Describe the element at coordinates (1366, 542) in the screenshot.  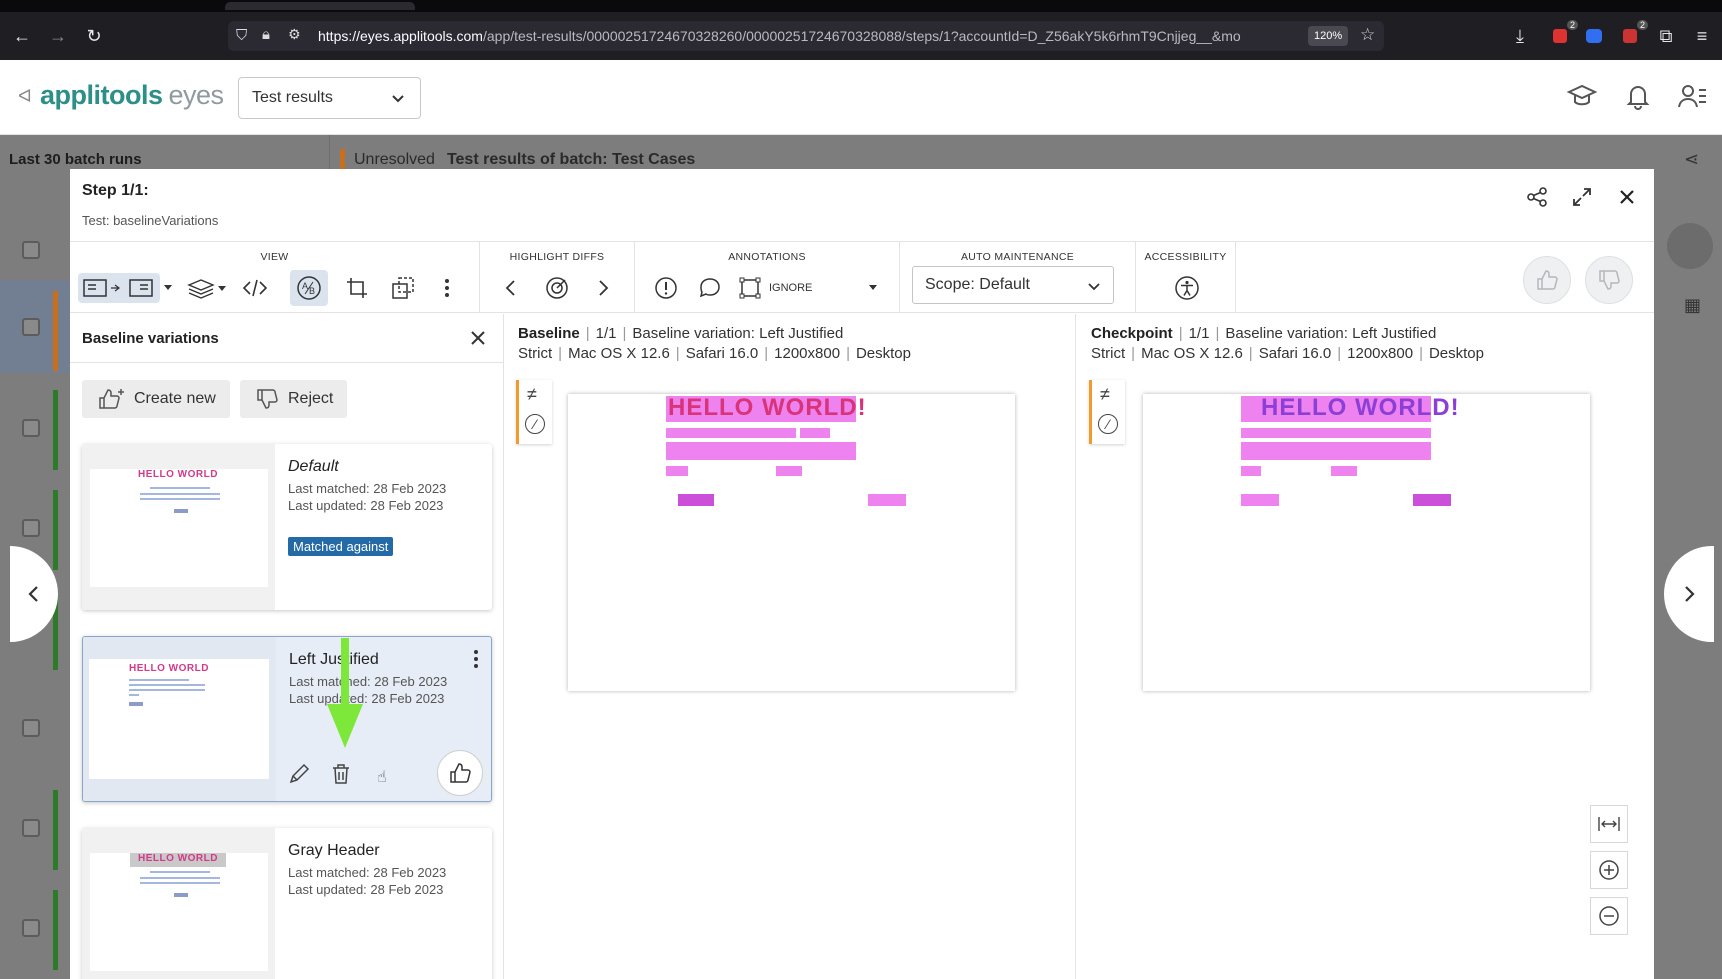
I see `checkpoint-screenshot: HELLO WORLD!` at that location.